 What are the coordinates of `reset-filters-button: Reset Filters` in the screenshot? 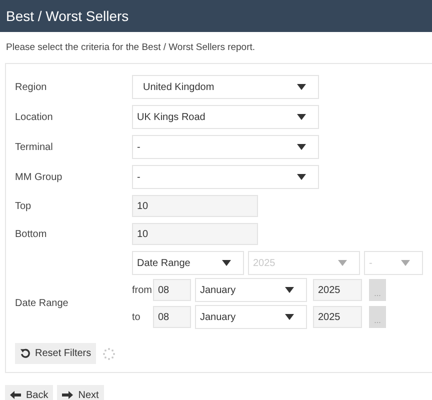 It's located at (55, 353).